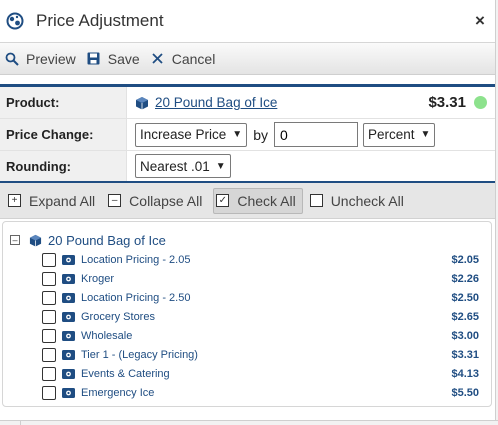 This screenshot has height=425, width=498. What do you see at coordinates (367, 200) in the screenshot?
I see `uncheck-all-label: Uncheck All` at bounding box center [367, 200].